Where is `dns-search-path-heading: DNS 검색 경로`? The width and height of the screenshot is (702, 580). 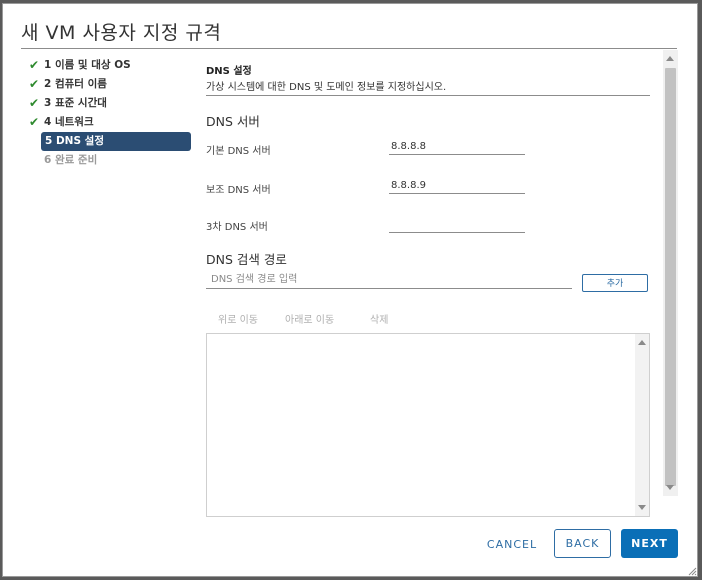 dns-search-path-heading: DNS 검색 경로 is located at coordinates (246, 259).